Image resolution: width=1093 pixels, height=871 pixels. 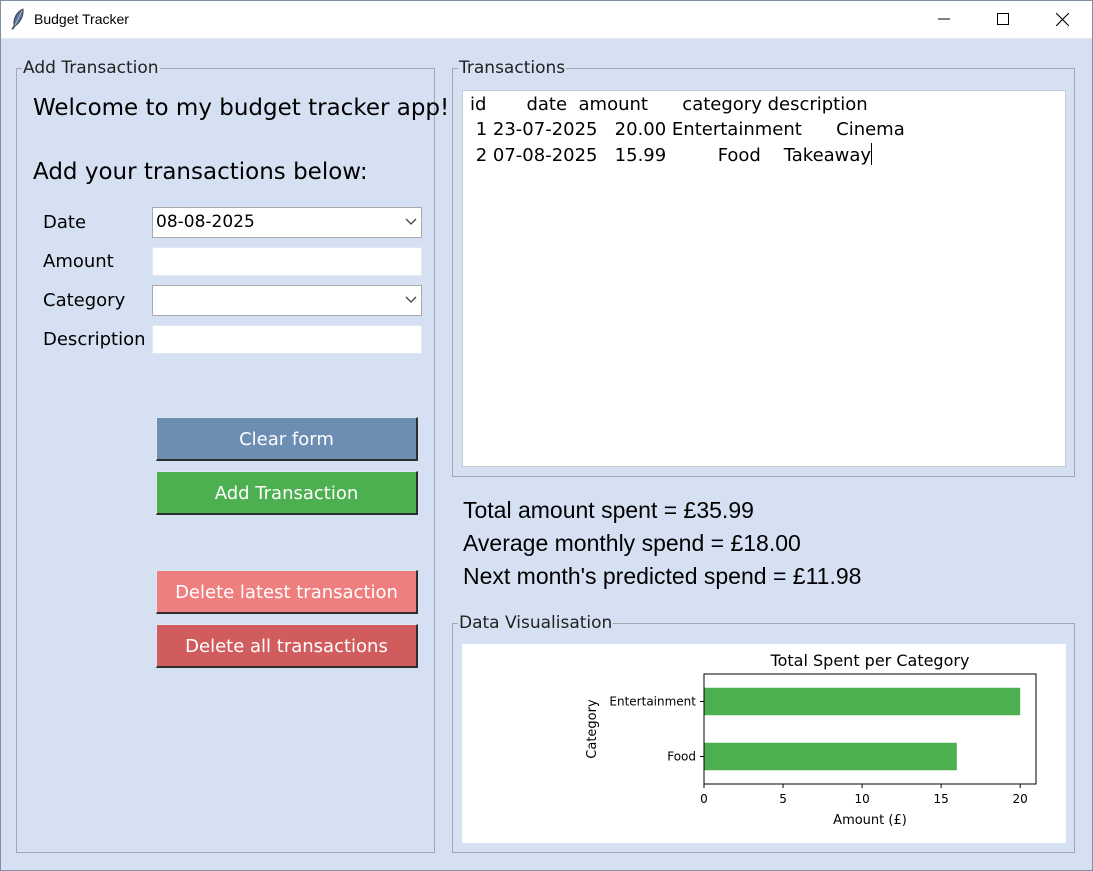 What do you see at coordinates (287, 439) in the screenshot?
I see `clear-form-button: Clear form` at bounding box center [287, 439].